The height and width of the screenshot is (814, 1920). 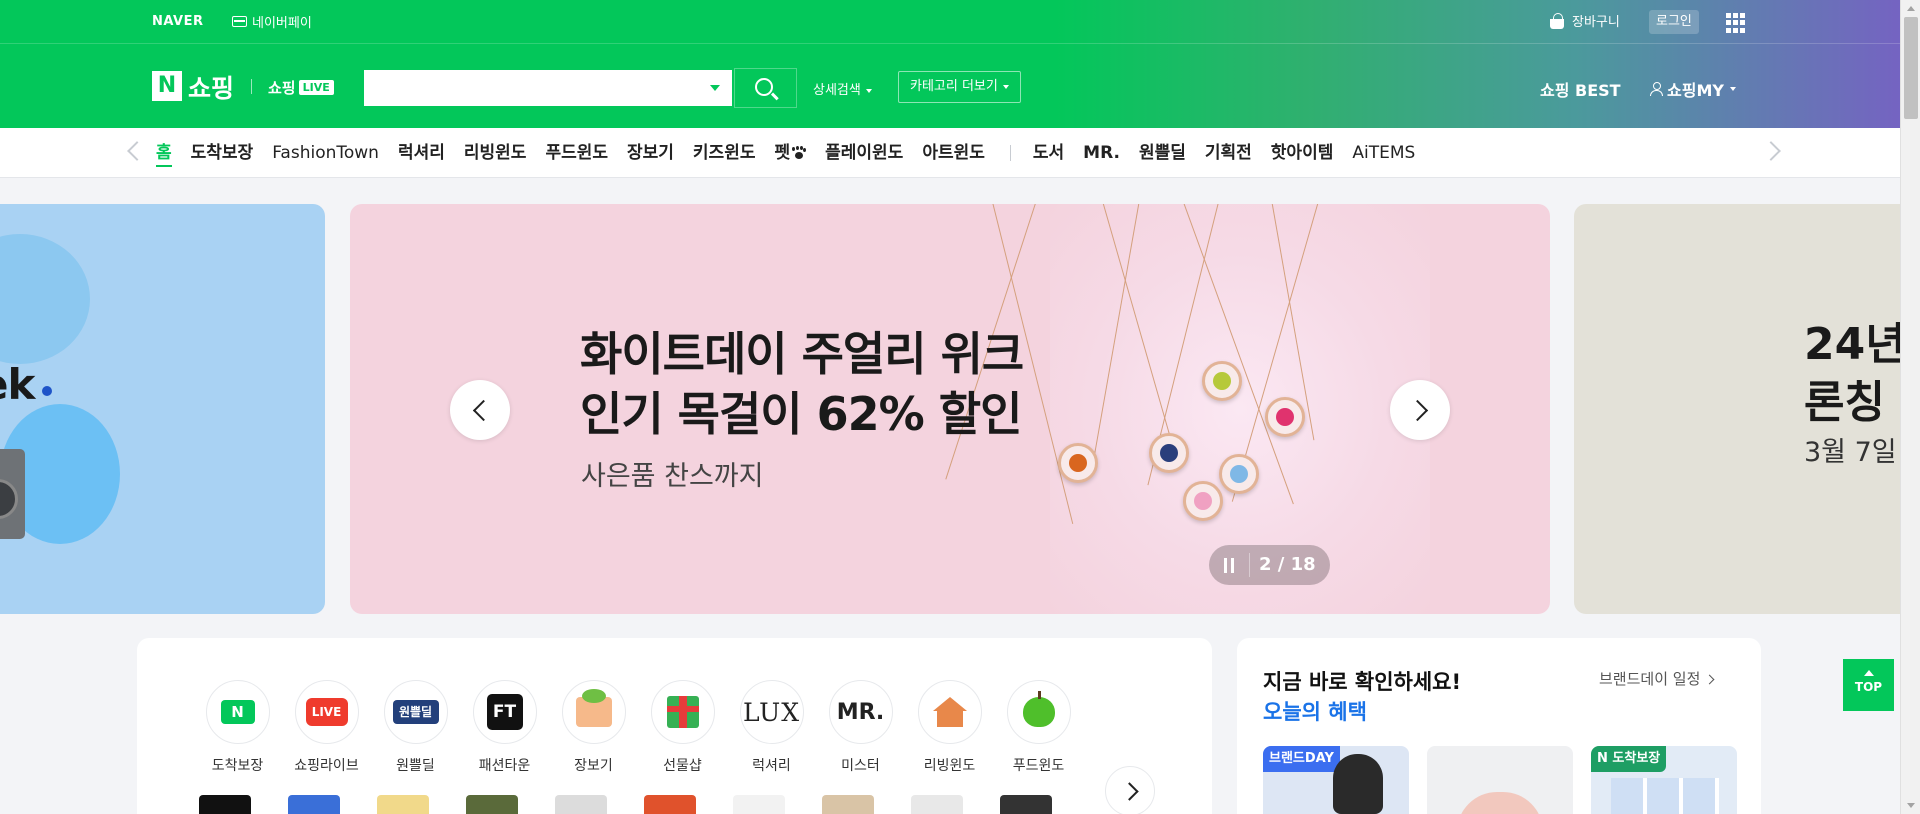 What do you see at coordinates (1302, 153) in the screenshot?
I see `nav-item-hot: 핫아이템` at bounding box center [1302, 153].